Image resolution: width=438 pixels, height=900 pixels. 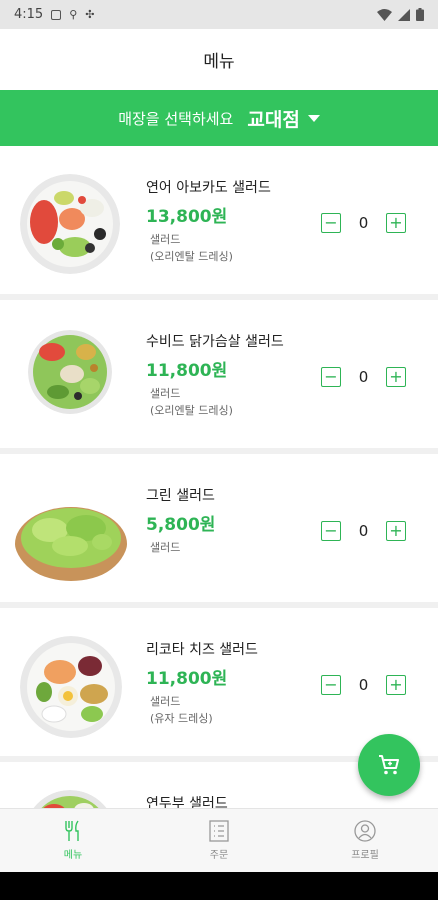 What do you see at coordinates (420, 14) in the screenshot?
I see `battery-icon` at bounding box center [420, 14].